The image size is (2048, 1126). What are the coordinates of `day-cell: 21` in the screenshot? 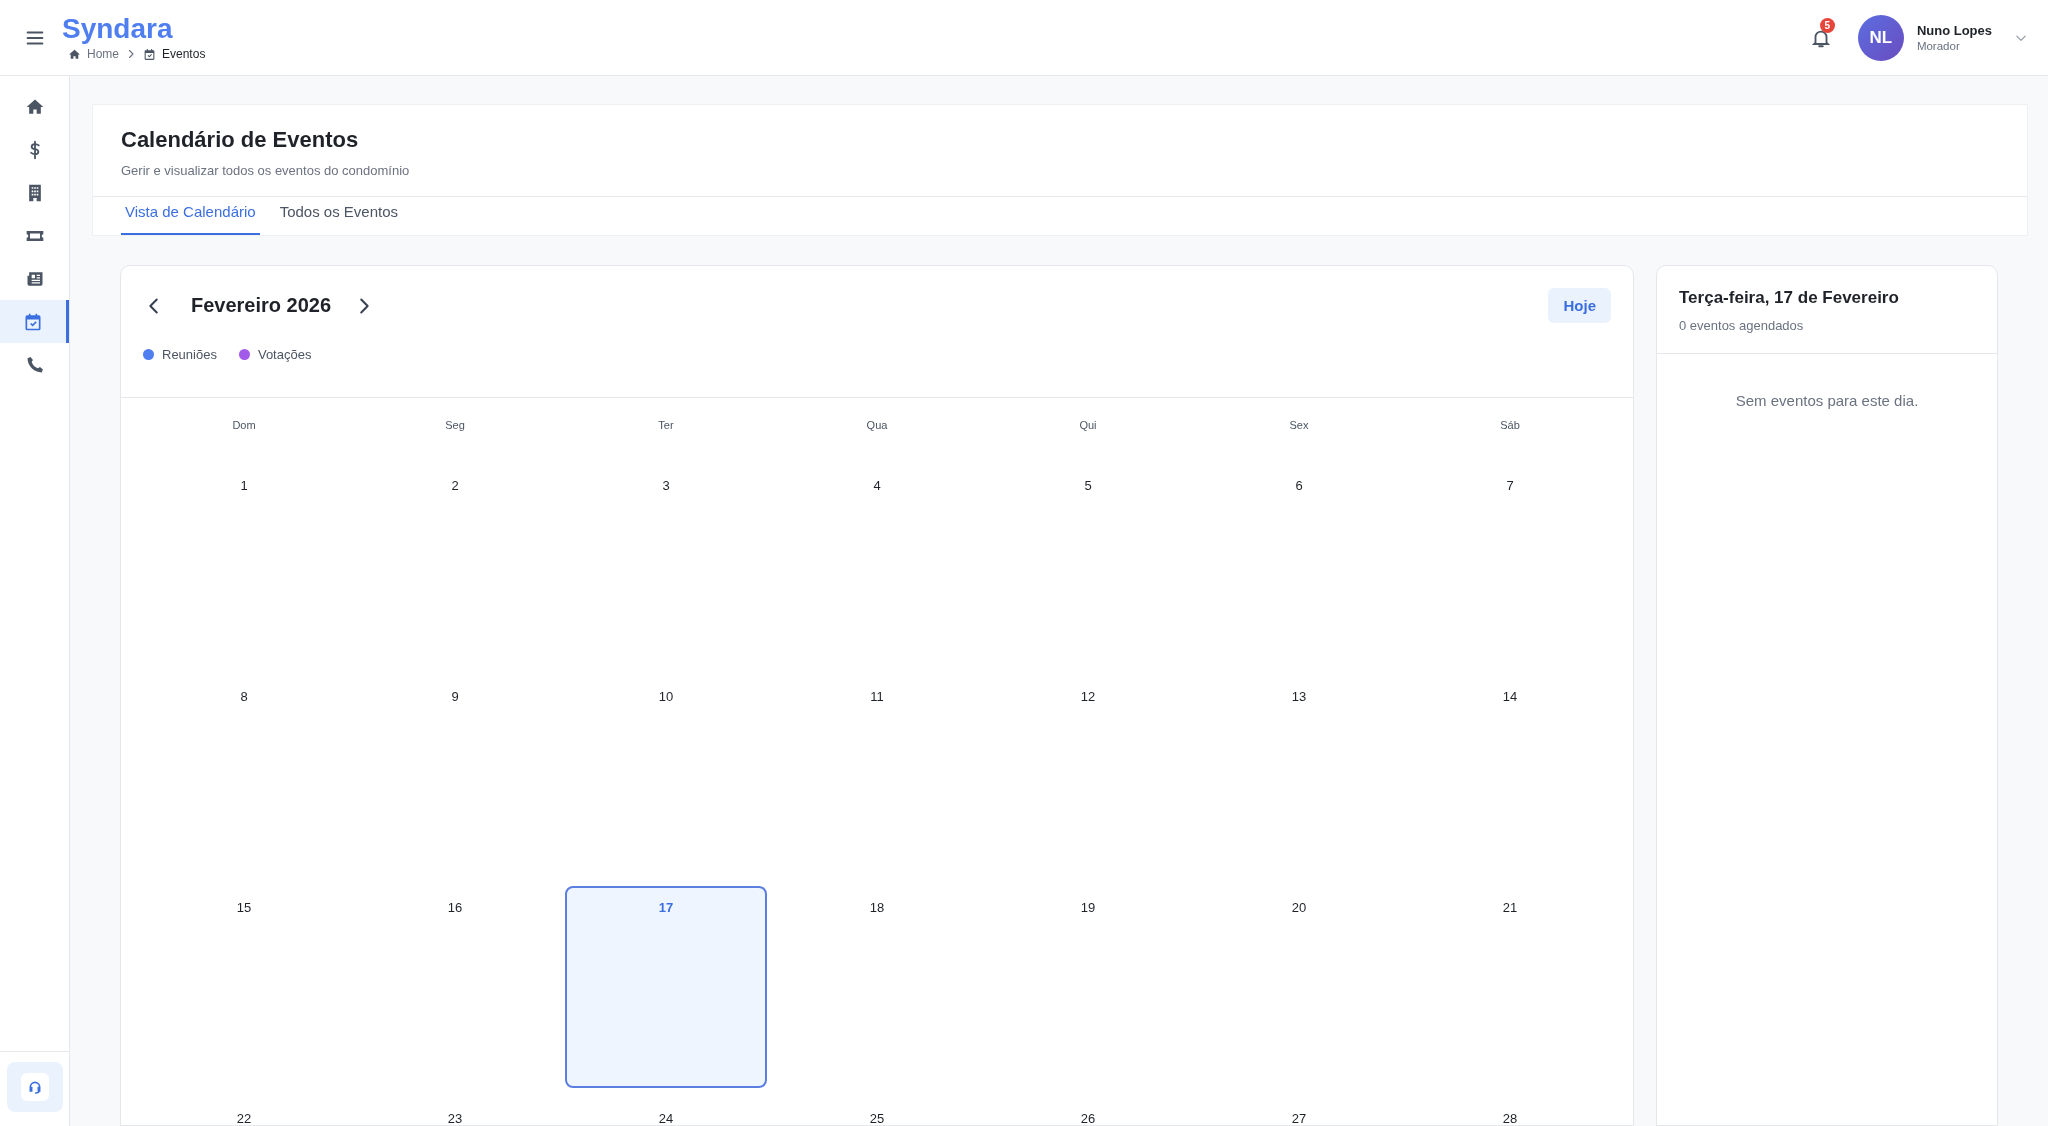 It's located at (1510, 987).